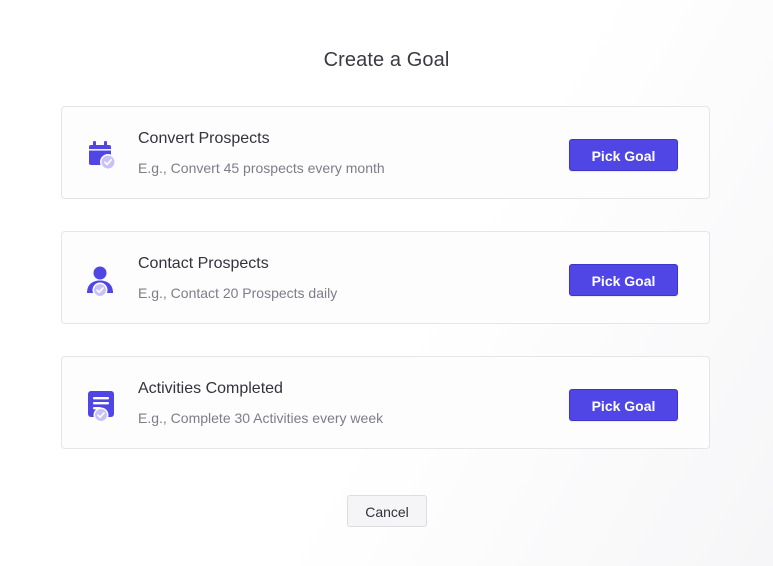  Describe the element at coordinates (210, 388) in the screenshot. I see `goal-title: Activities Completed` at that location.